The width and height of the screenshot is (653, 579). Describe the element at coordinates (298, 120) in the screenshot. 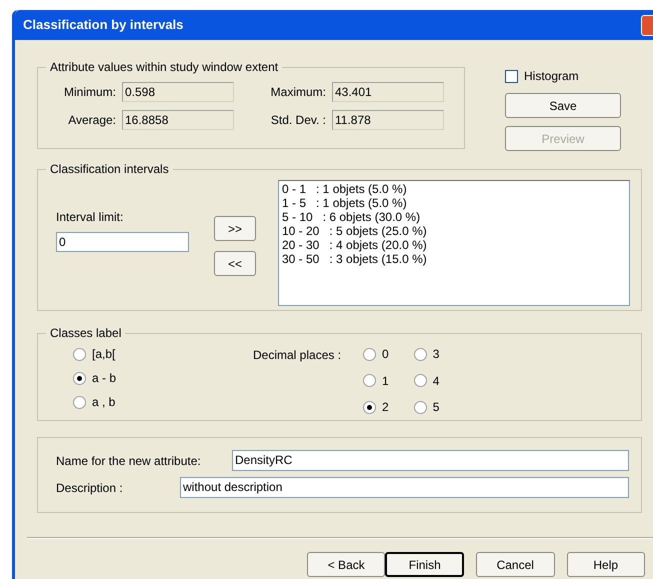

I see `field-label: Std. Dev. :` at that location.